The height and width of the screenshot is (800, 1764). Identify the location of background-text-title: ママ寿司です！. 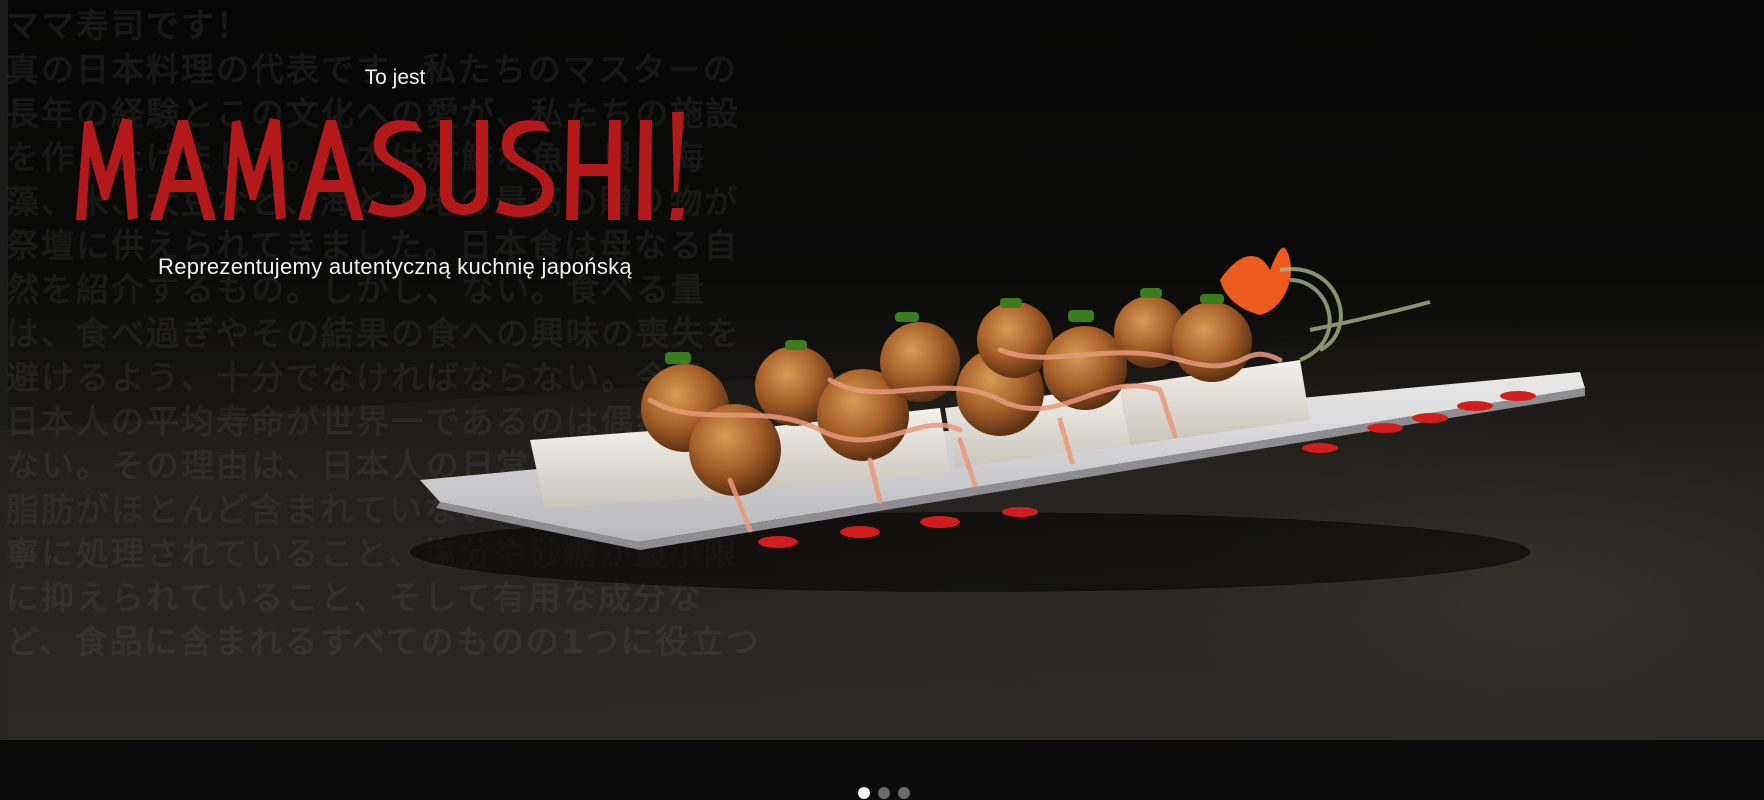
(128, 25).